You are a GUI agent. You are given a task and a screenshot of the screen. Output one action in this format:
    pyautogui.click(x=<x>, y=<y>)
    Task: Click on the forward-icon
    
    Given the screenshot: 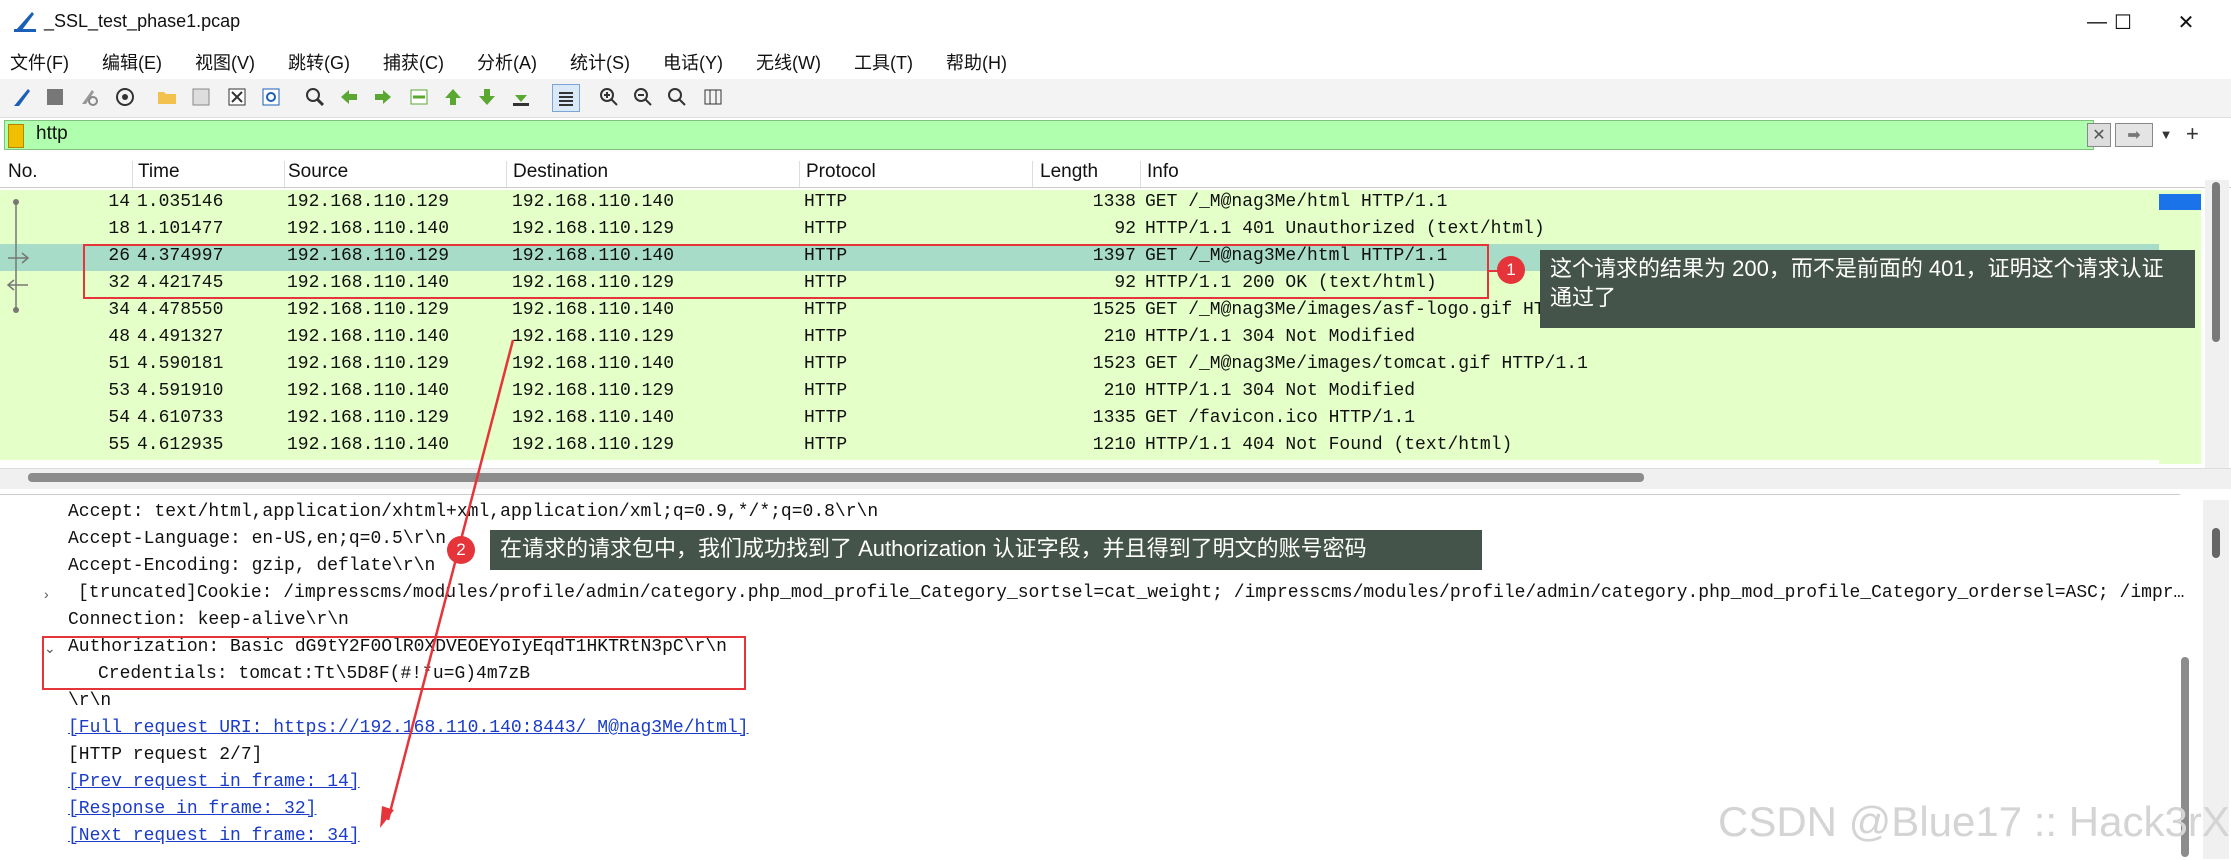 What is the action you would take?
    pyautogui.click(x=383, y=97)
    